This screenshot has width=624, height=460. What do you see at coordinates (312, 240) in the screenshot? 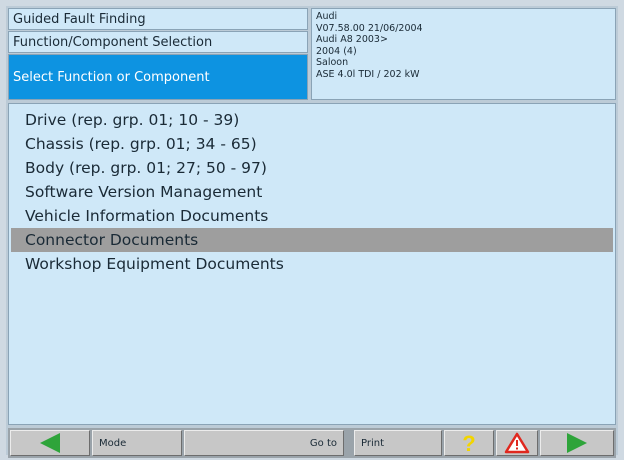
I see `list-item-selected: Connector Documents` at bounding box center [312, 240].